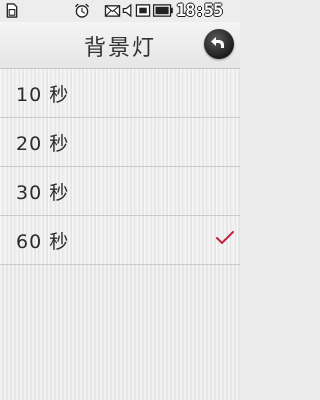 The height and width of the screenshot is (400, 320). What do you see at coordinates (112, 11) in the screenshot?
I see `message-icon` at bounding box center [112, 11].